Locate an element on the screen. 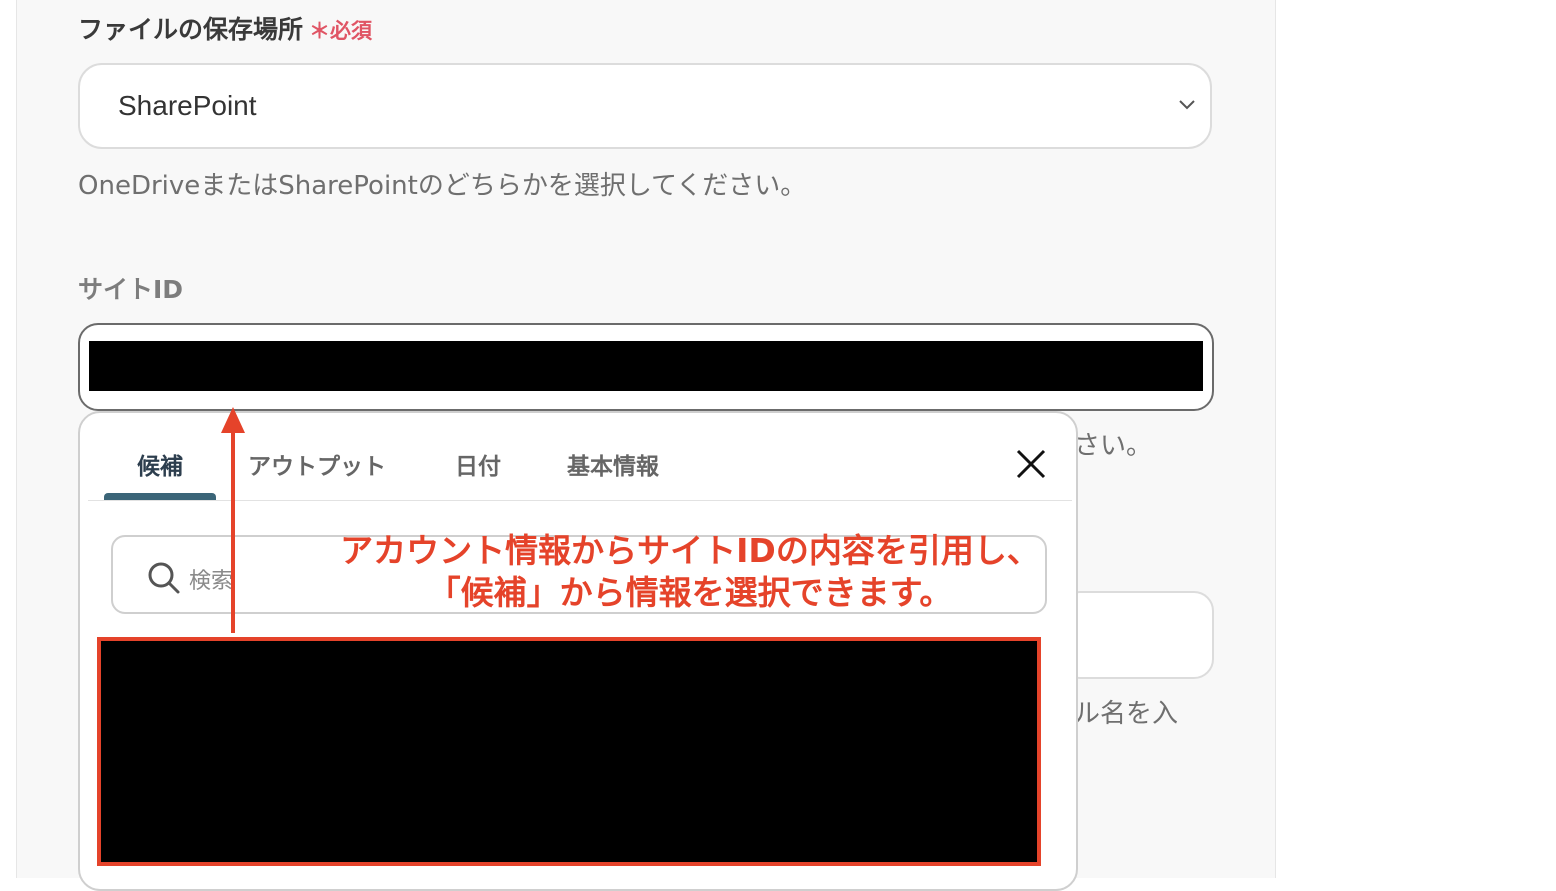  annotation-line-1: アカウント情報からサイトIDの内容を引用し、 is located at coordinates (690, 550).